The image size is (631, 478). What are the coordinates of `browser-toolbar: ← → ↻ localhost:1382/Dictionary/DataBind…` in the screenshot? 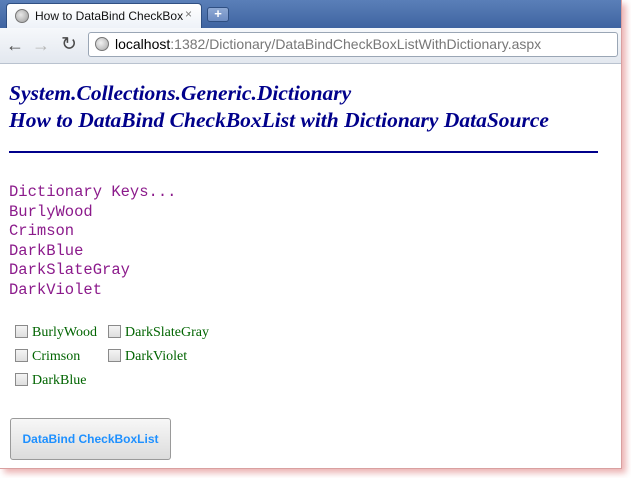 It's located at (310, 46).